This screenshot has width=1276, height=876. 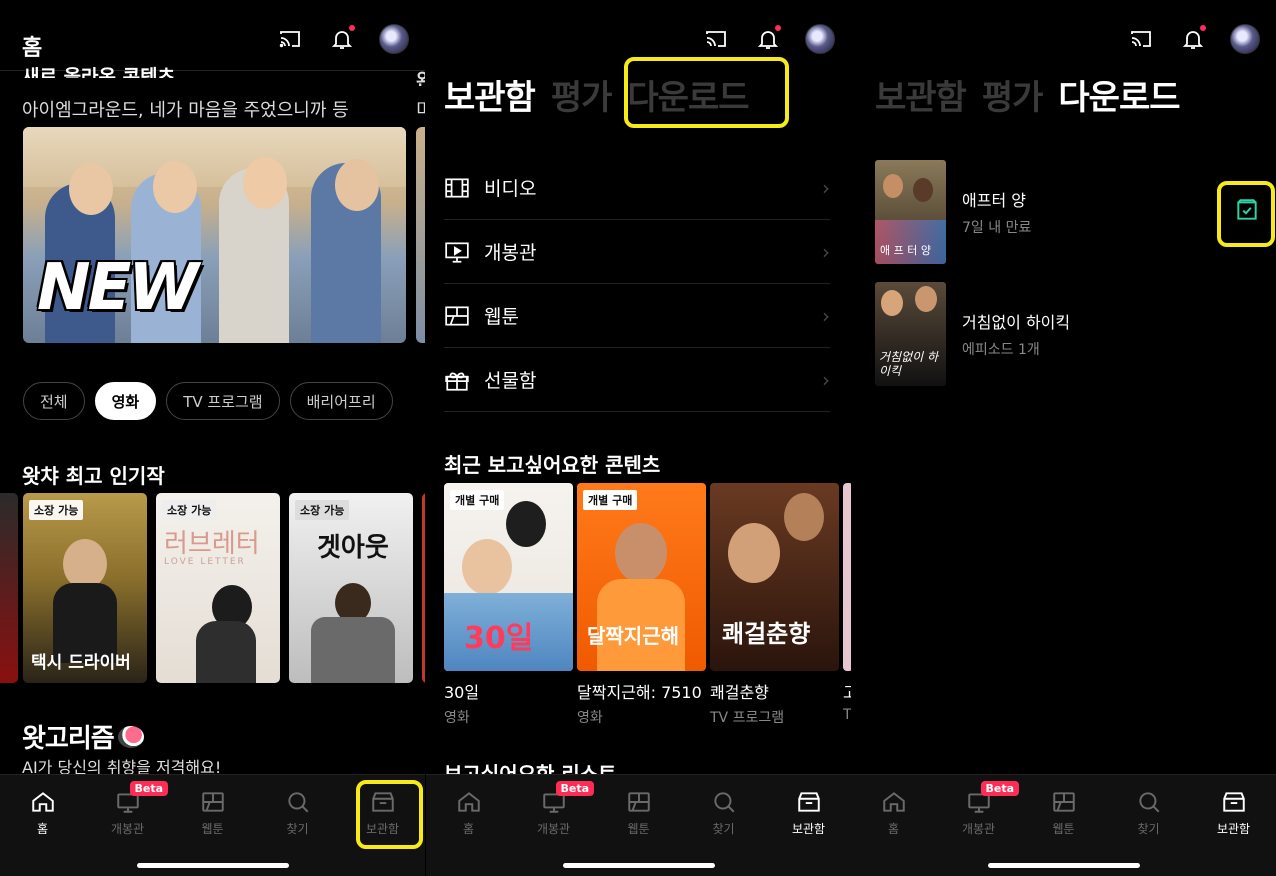 What do you see at coordinates (130, 736) in the screenshot?
I see `sushi-icon` at bounding box center [130, 736].